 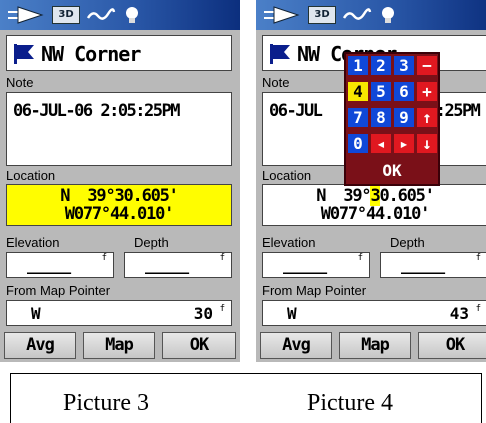 I want to click on keypad-key-left: ◂, so click(x=381, y=143).